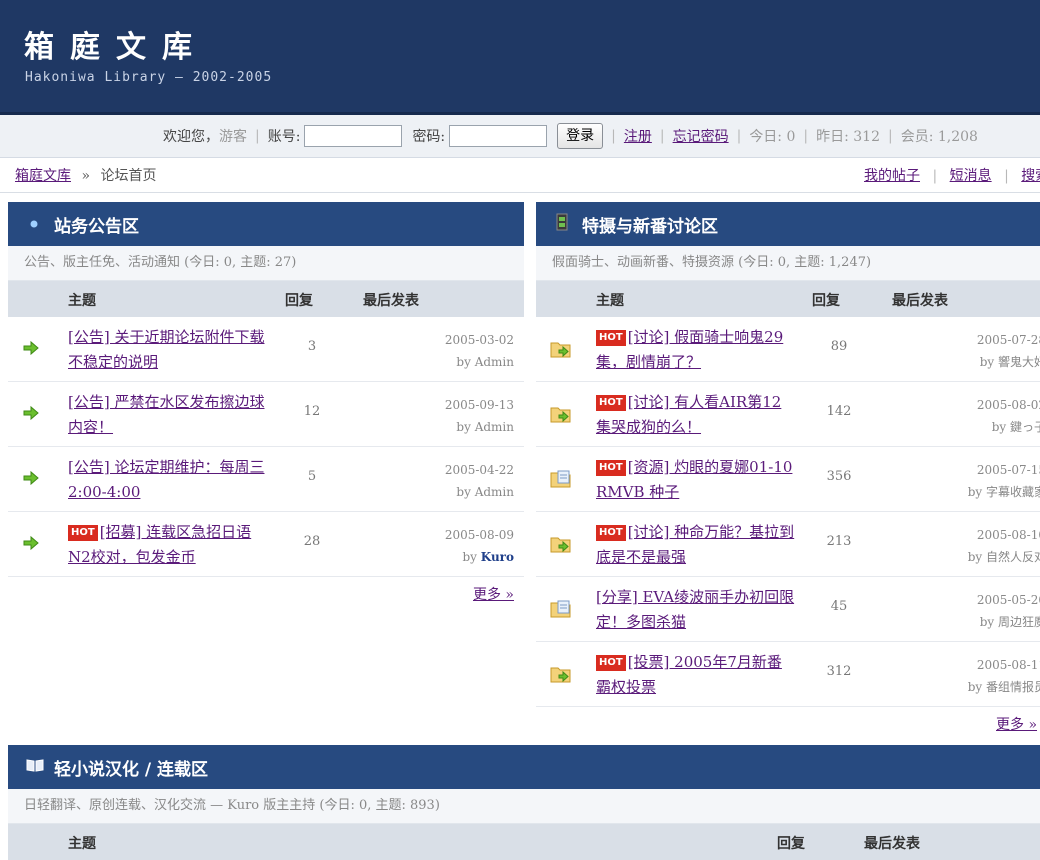 This screenshot has width=1040, height=860. I want to click on stat-yesterday: 昨日: 312, so click(848, 137).